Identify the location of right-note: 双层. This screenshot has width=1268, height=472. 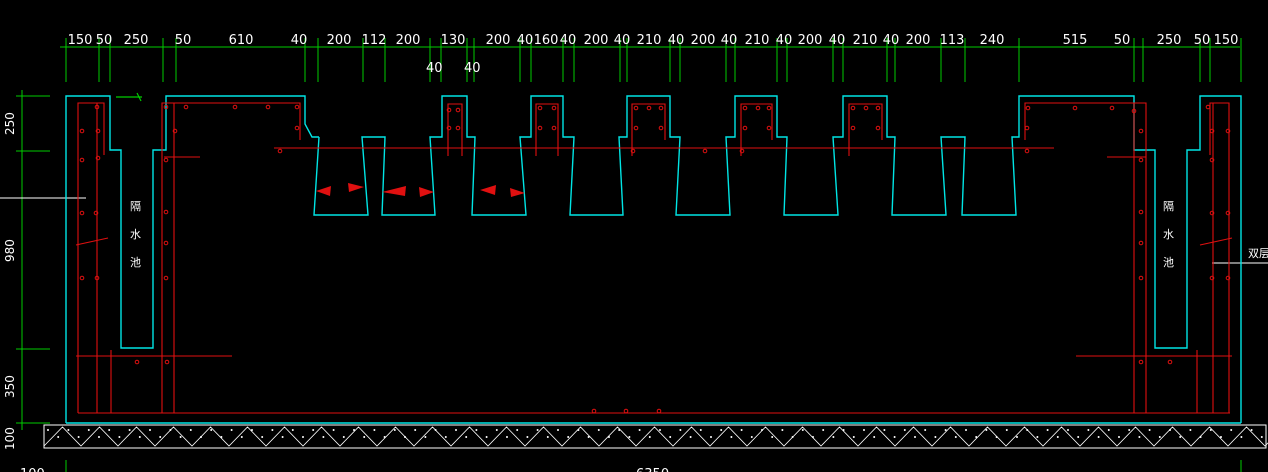
(1258, 253).